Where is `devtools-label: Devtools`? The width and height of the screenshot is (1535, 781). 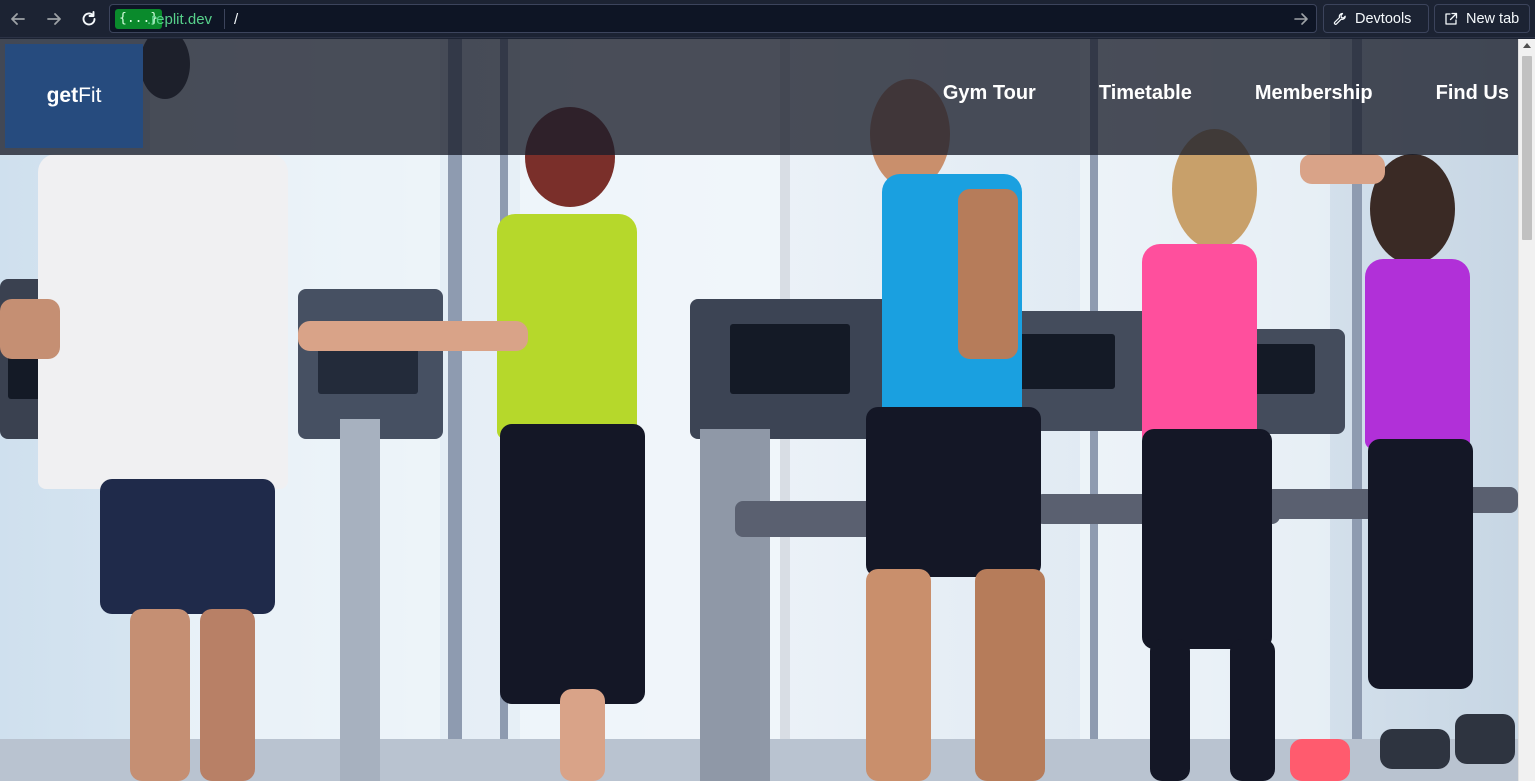 devtools-label: Devtools is located at coordinates (1383, 18).